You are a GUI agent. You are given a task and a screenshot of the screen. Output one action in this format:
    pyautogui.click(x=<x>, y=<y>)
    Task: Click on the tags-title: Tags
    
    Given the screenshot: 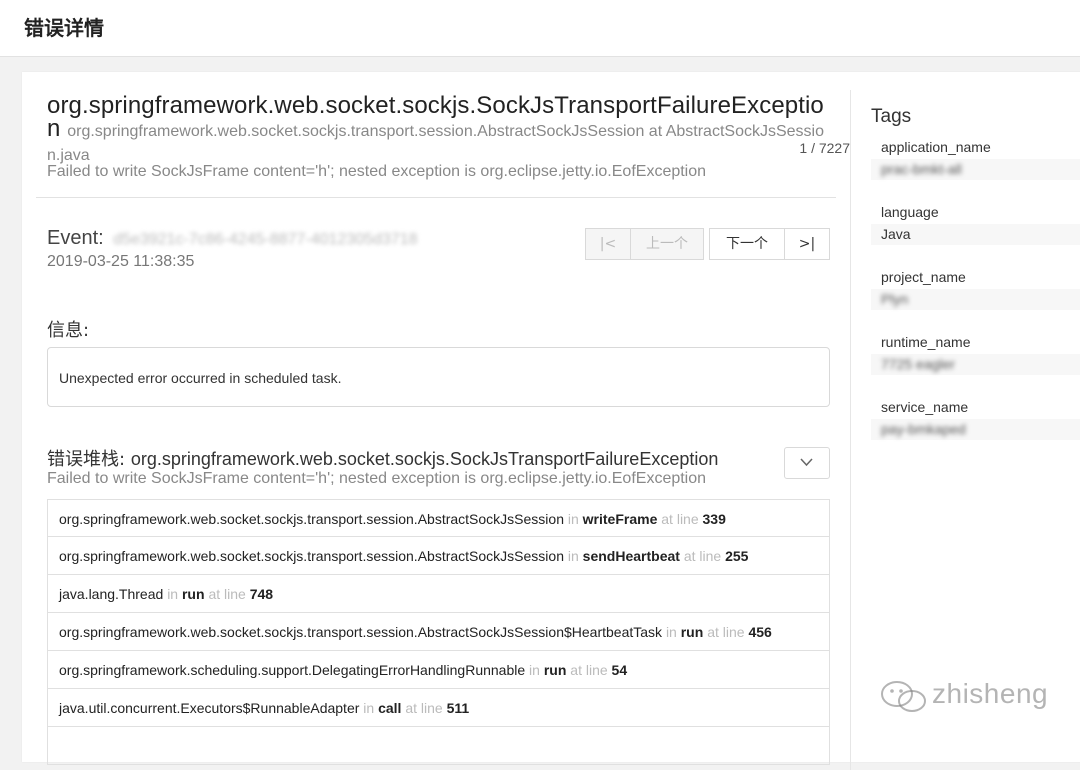 What is the action you would take?
    pyautogui.click(x=891, y=116)
    